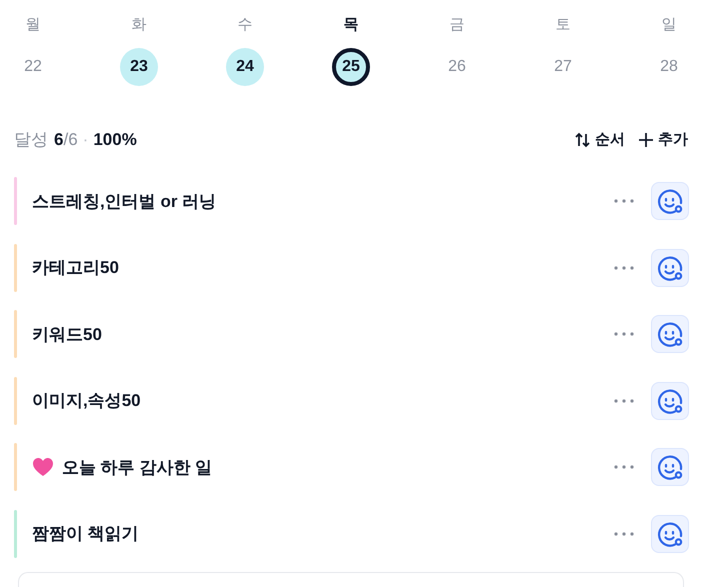  What do you see at coordinates (245, 67) in the screenshot?
I see `date-button: 24` at bounding box center [245, 67].